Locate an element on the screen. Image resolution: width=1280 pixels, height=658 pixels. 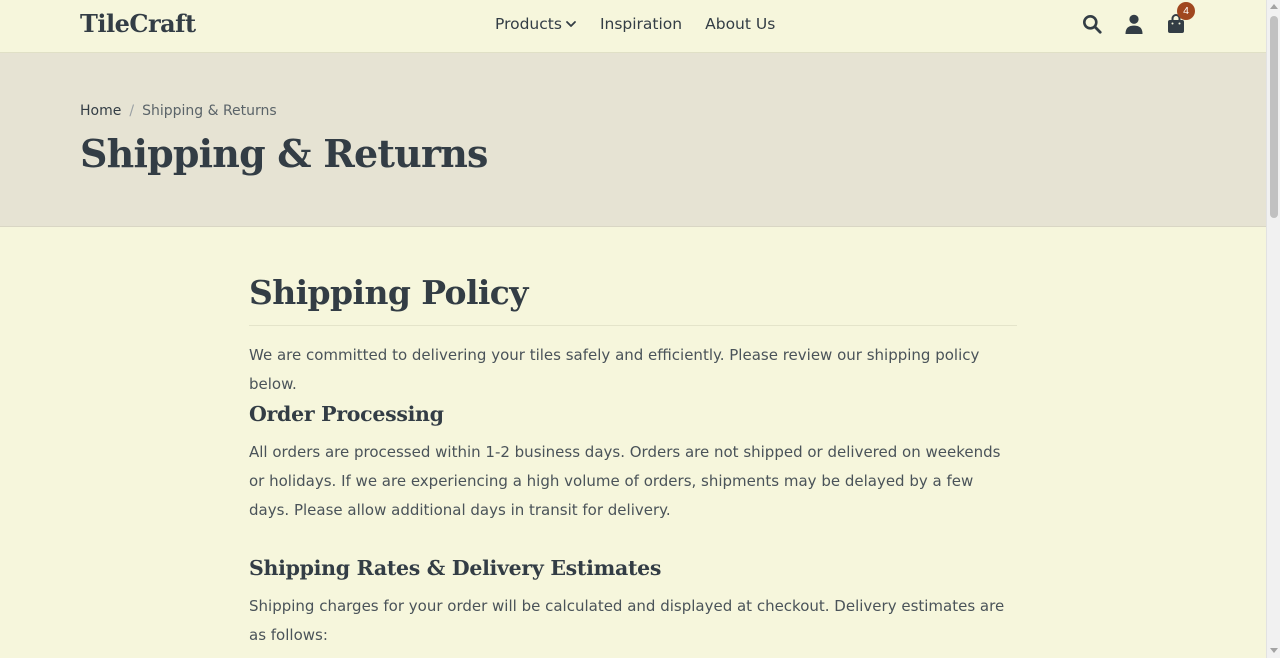
user-icon is located at coordinates (1134, 24).